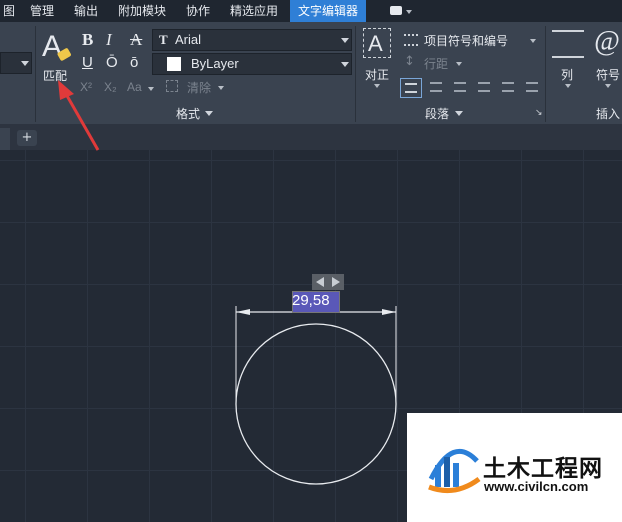  What do you see at coordinates (311, 301) in the screenshot?
I see `dimension-text: 29,58` at bounding box center [311, 301].